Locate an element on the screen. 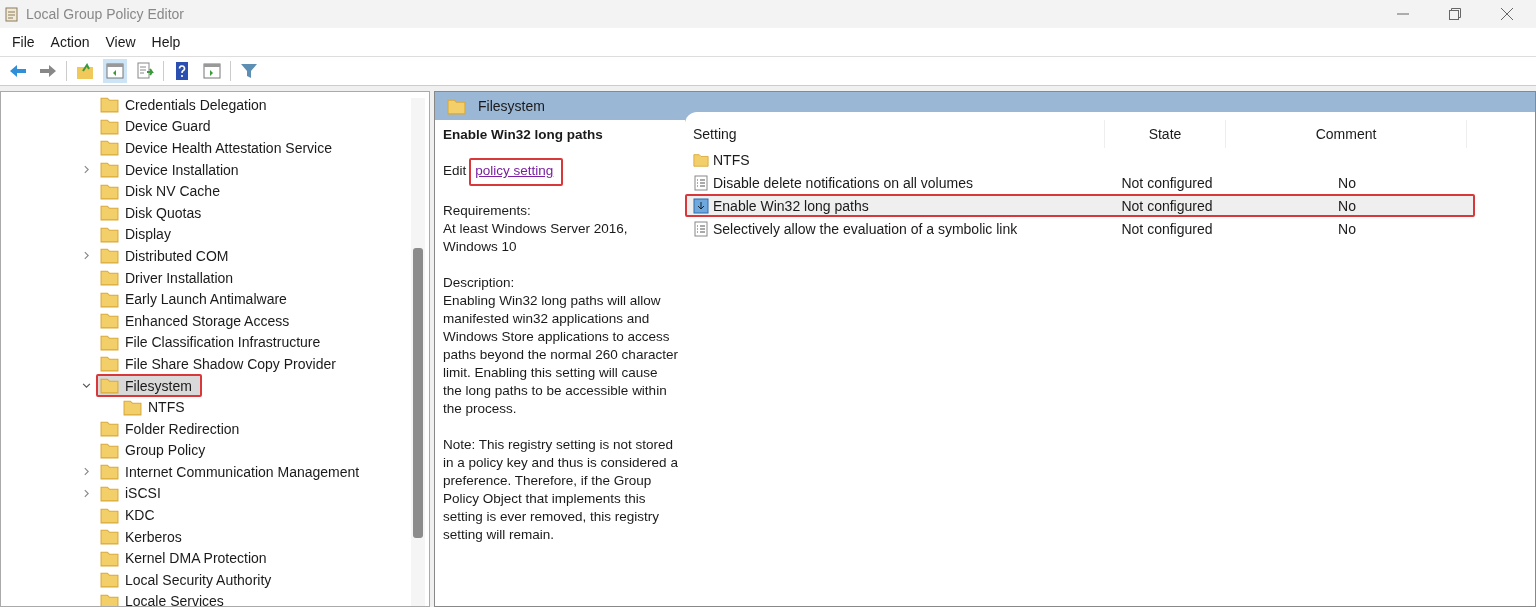 The image size is (1536, 607). tree-item: Internet Communication Management is located at coordinates (233, 472).